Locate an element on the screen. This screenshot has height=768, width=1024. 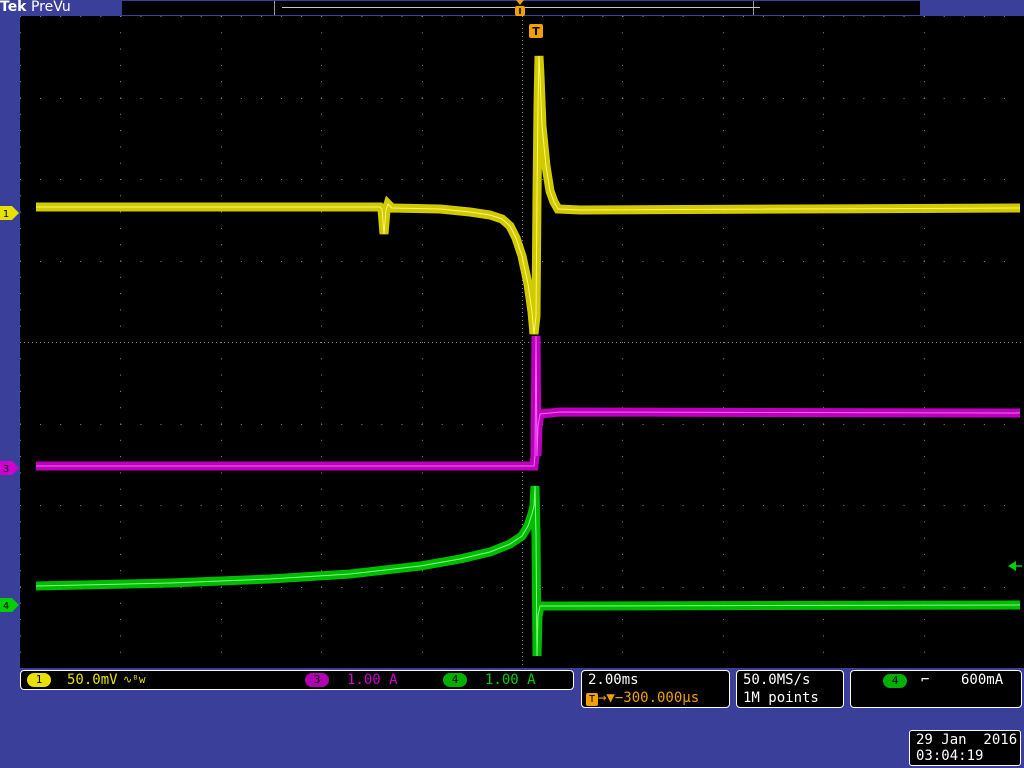
bandwidth-limit-icon: ∿ᴮw is located at coordinates (134, 679).